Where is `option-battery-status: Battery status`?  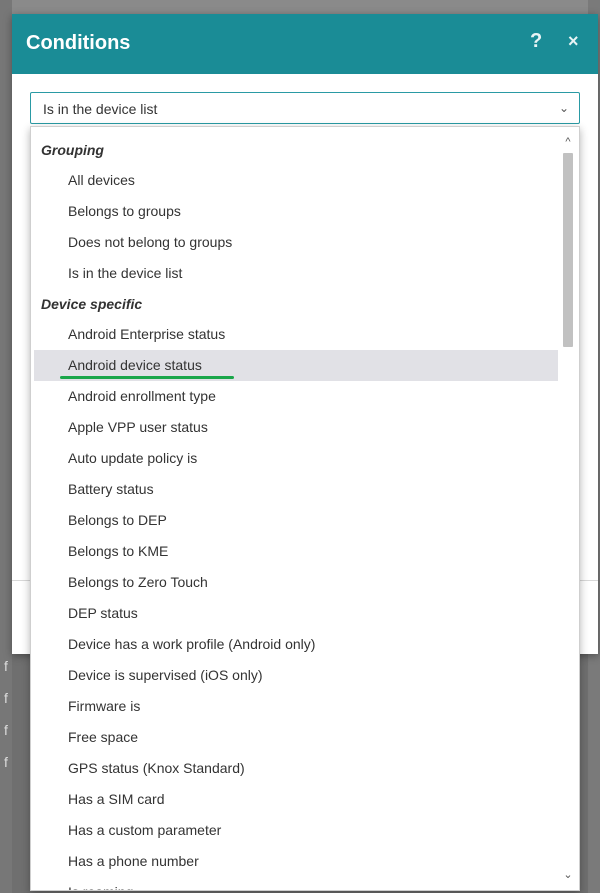
option-battery-status: Battery status is located at coordinates (296, 489).